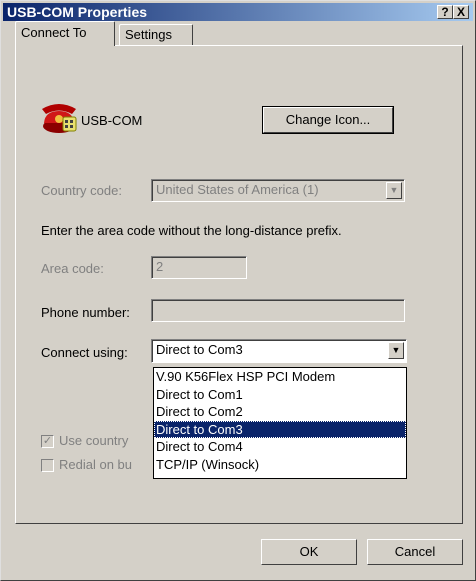 The width and height of the screenshot is (476, 581). I want to click on list-item-selected: Direct to Com3, so click(280, 429).